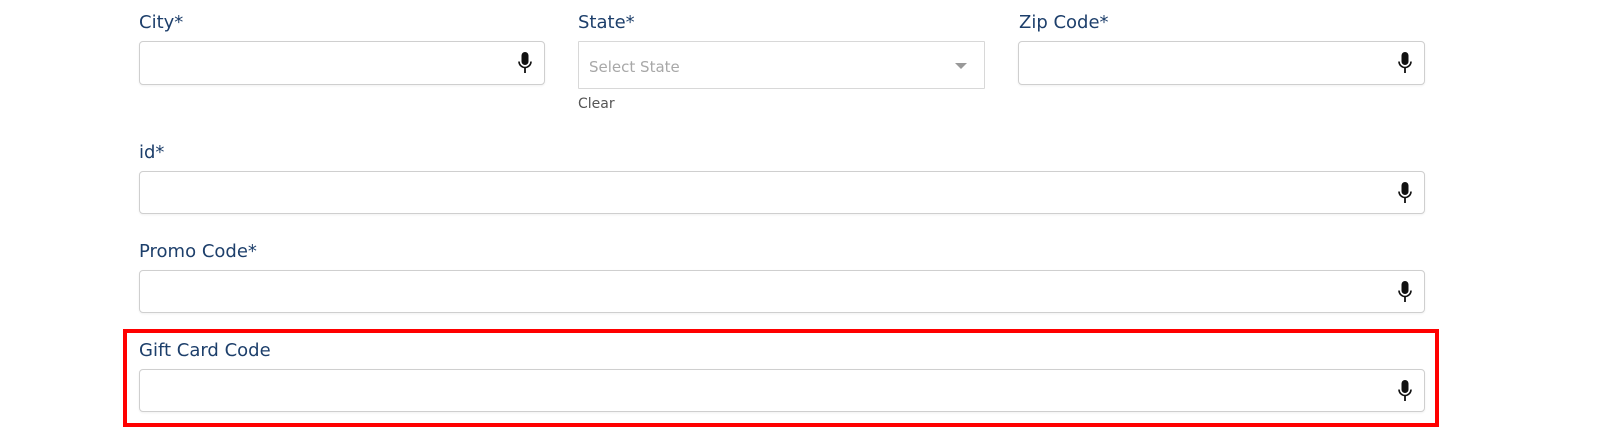  What do you see at coordinates (782, 390) in the screenshot?
I see `gift-card-code-input` at bounding box center [782, 390].